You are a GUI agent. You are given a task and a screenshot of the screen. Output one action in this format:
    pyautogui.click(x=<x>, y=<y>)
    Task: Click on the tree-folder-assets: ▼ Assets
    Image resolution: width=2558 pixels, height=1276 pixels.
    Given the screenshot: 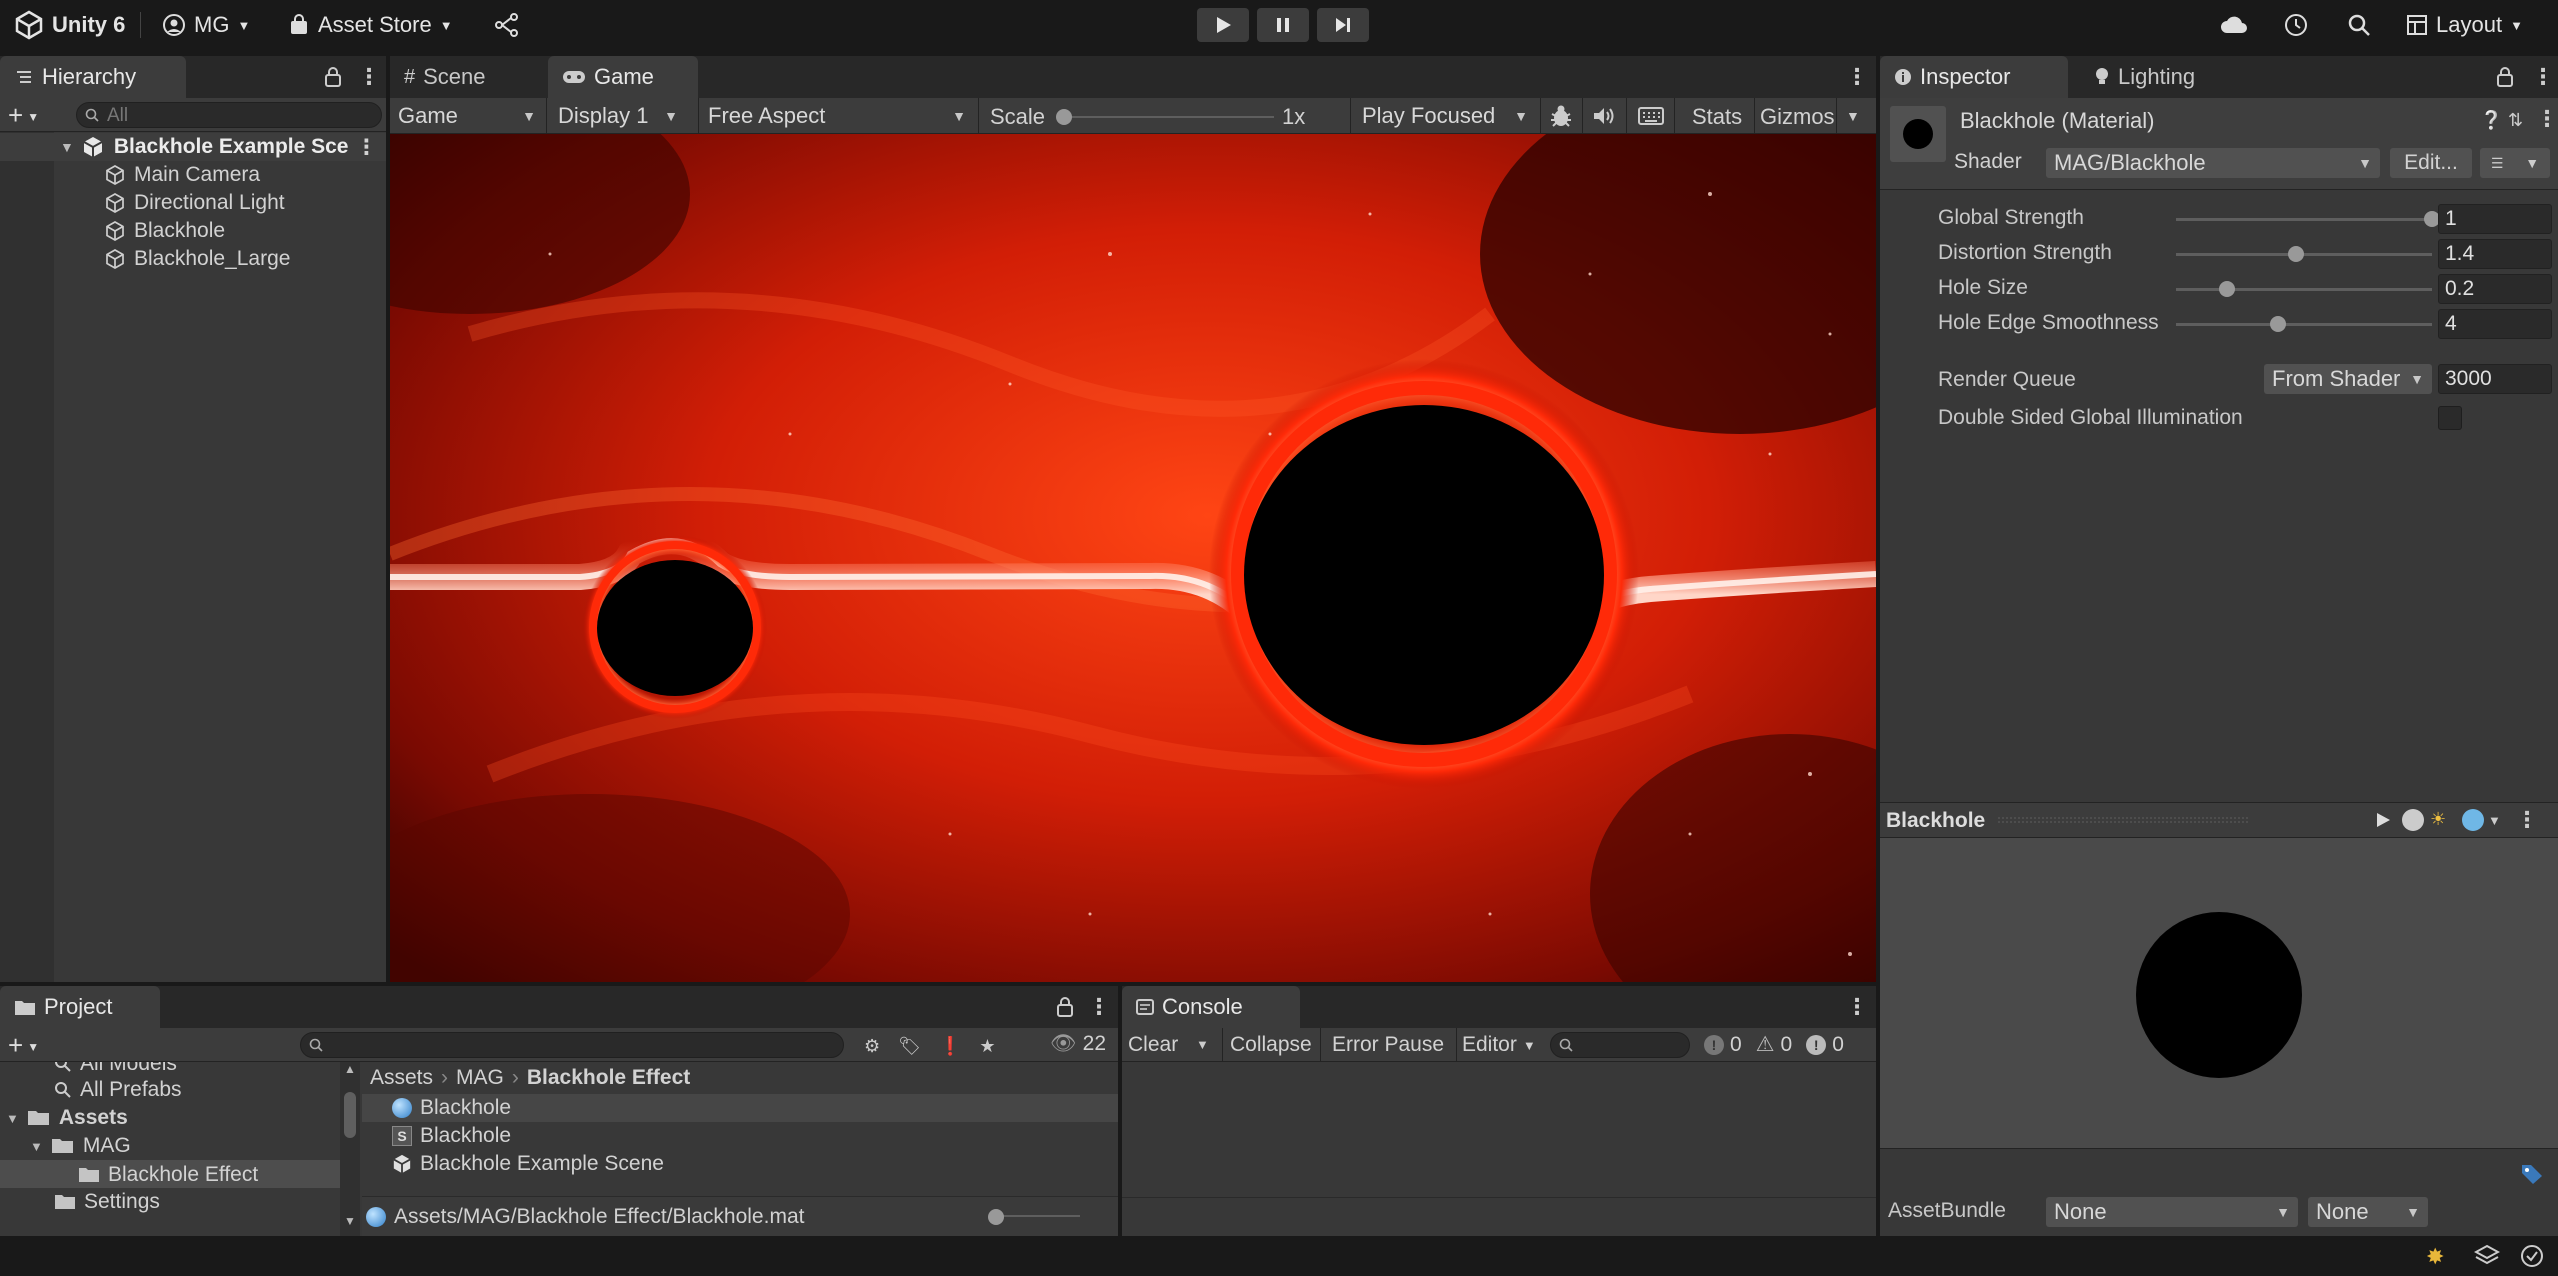 What is the action you would take?
    pyautogui.click(x=67, y=1118)
    